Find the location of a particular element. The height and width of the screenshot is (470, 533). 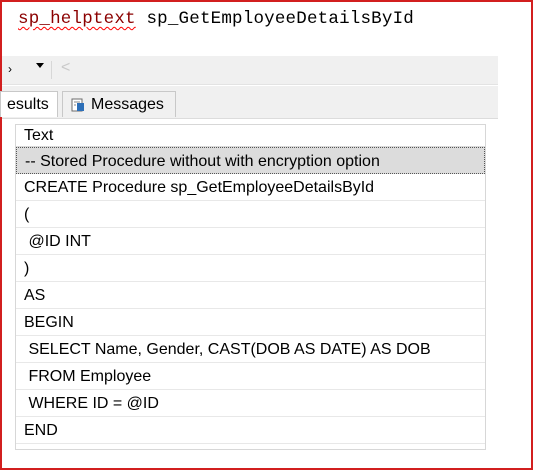

table-row: @ID INT is located at coordinates (250, 241).